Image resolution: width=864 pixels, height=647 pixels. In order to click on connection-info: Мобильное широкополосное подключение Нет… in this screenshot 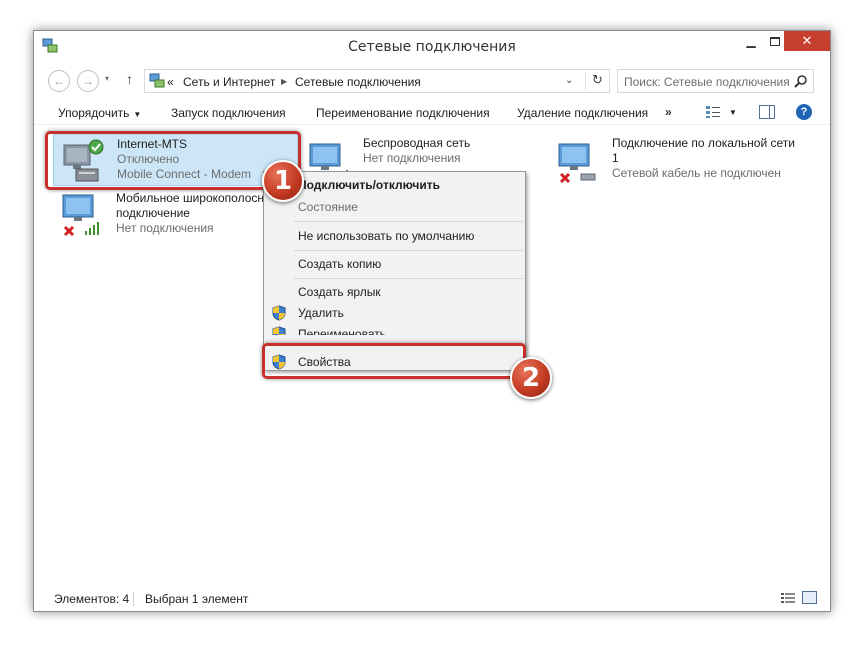, I will do `click(196, 213)`.